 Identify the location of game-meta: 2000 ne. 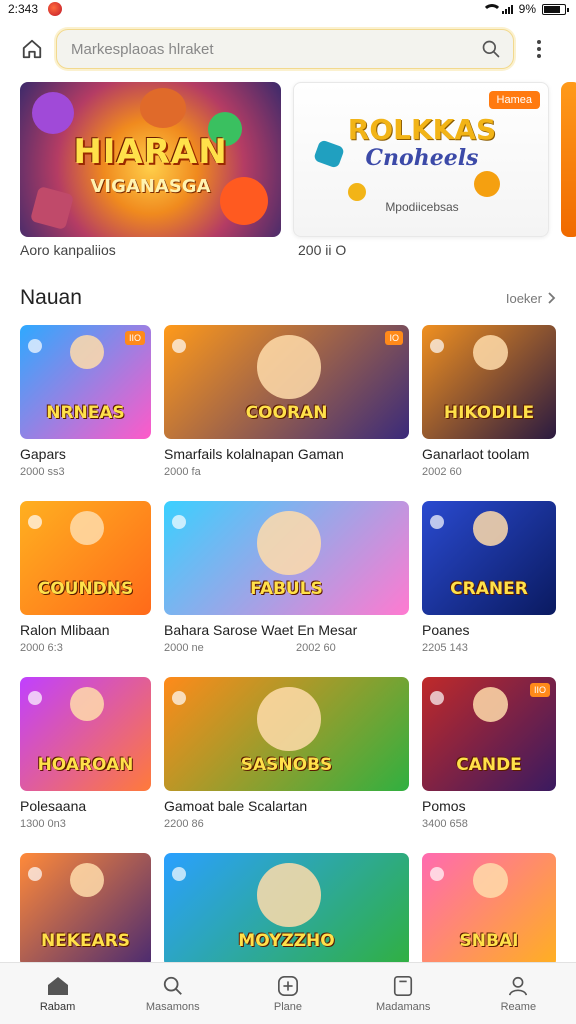
(184, 648).